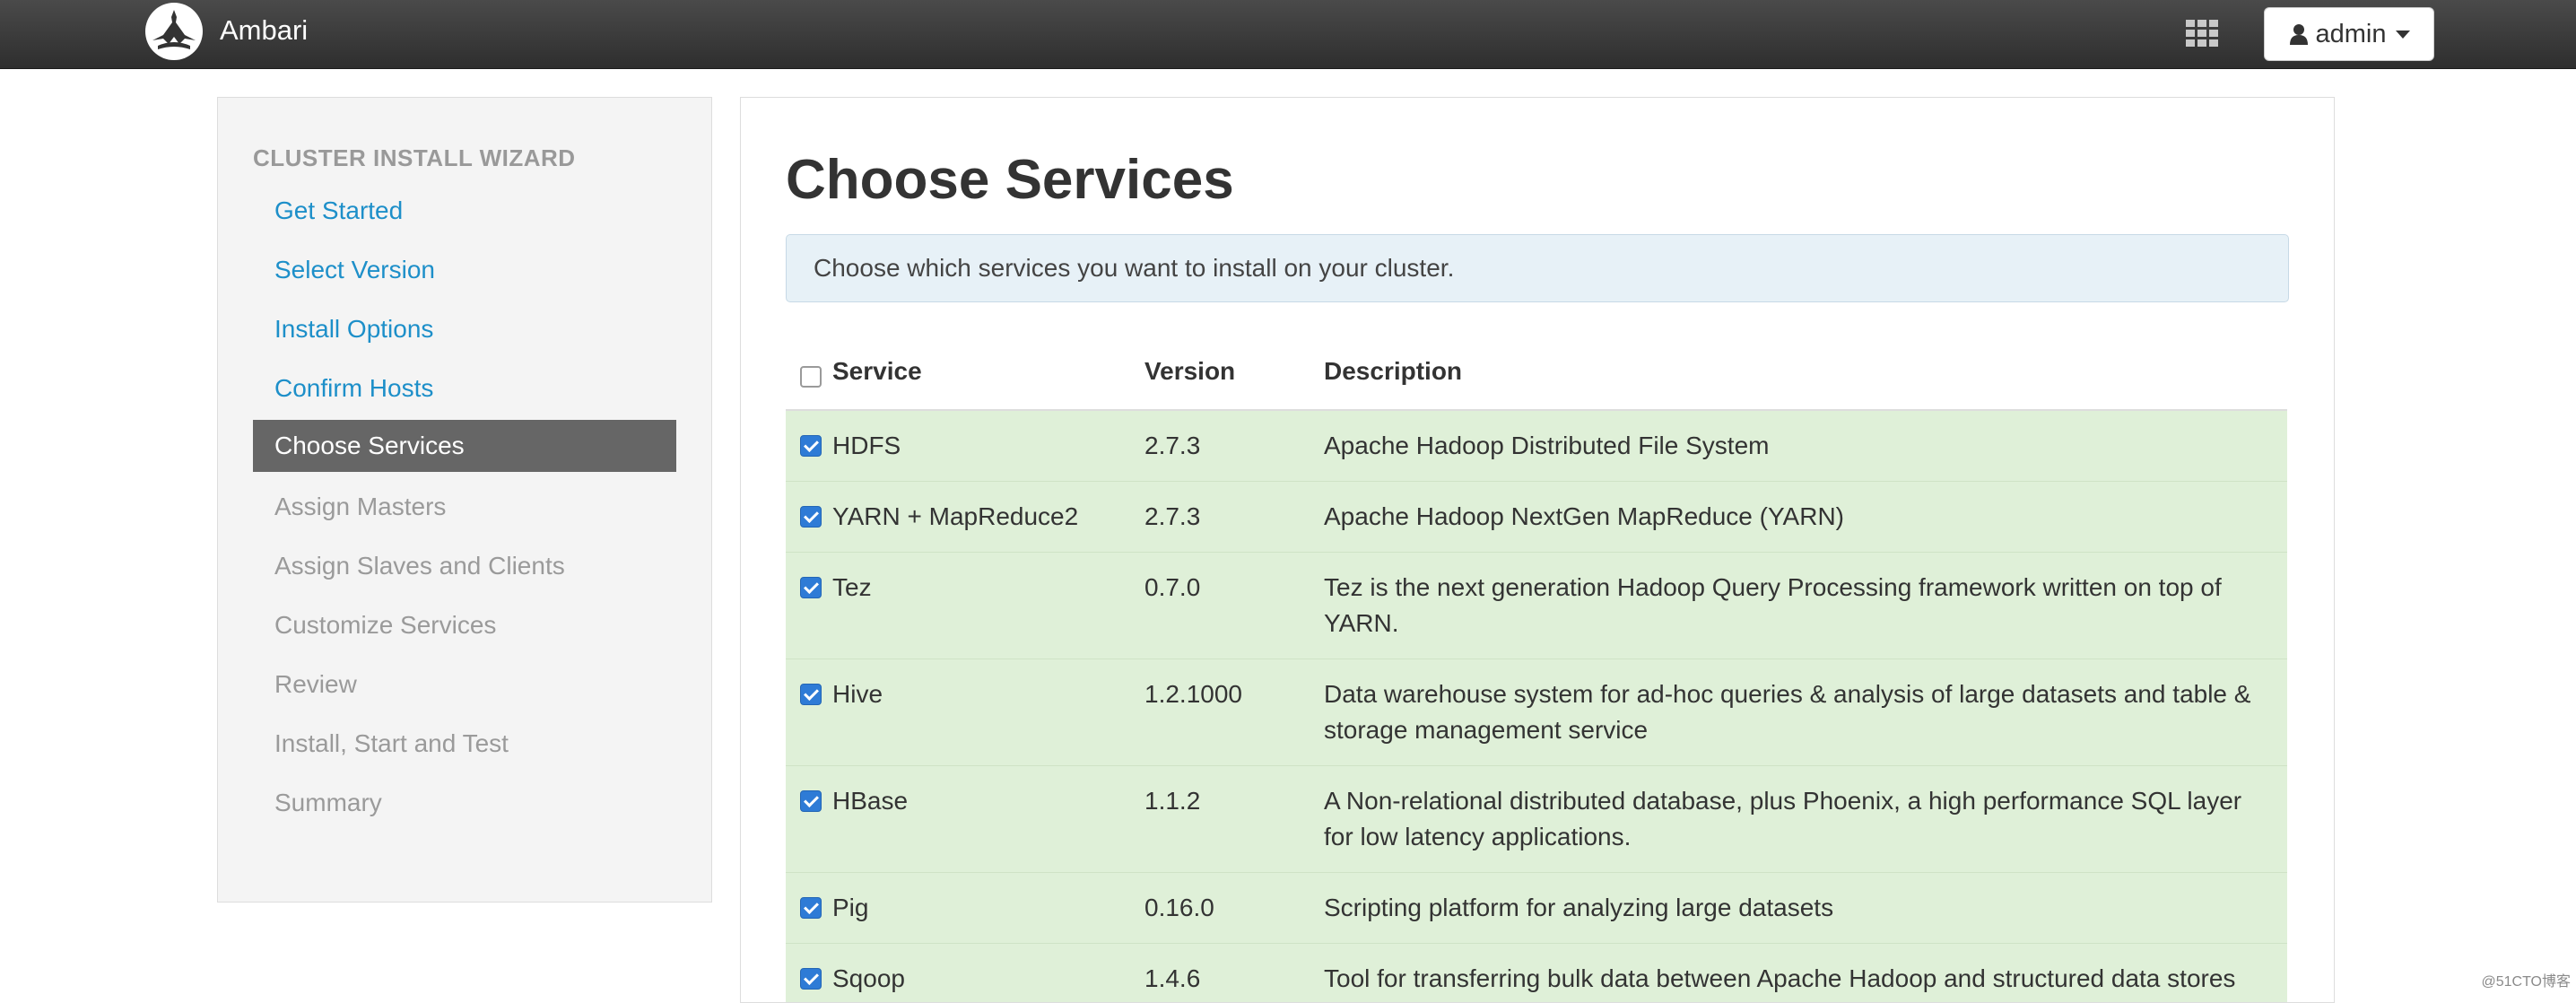 This screenshot has width=2576, height=1003. I want to click on service-version: 1.4.6, so click(1234, 973).